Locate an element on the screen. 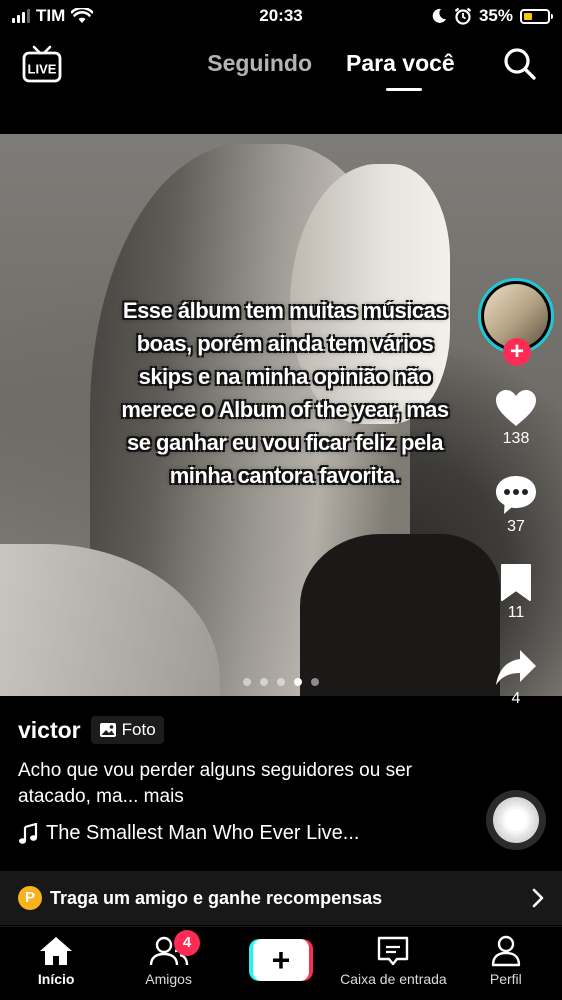  username: victor is located at coordinates (49, 730).